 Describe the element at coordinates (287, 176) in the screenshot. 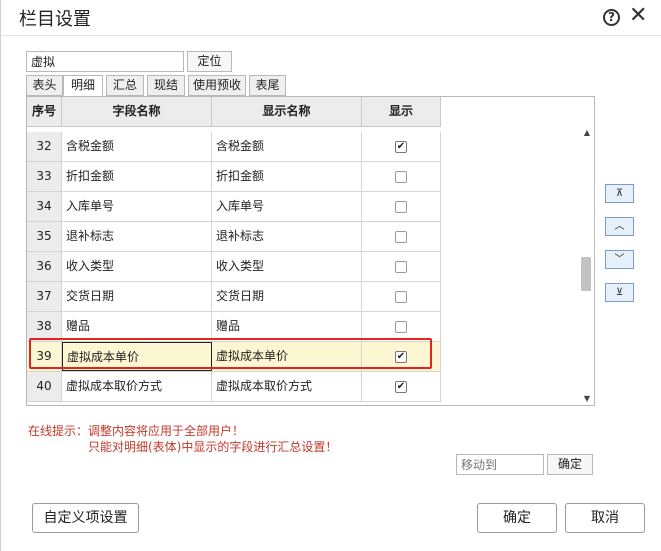

I see `row-display-name: 折扣金额` at that location.